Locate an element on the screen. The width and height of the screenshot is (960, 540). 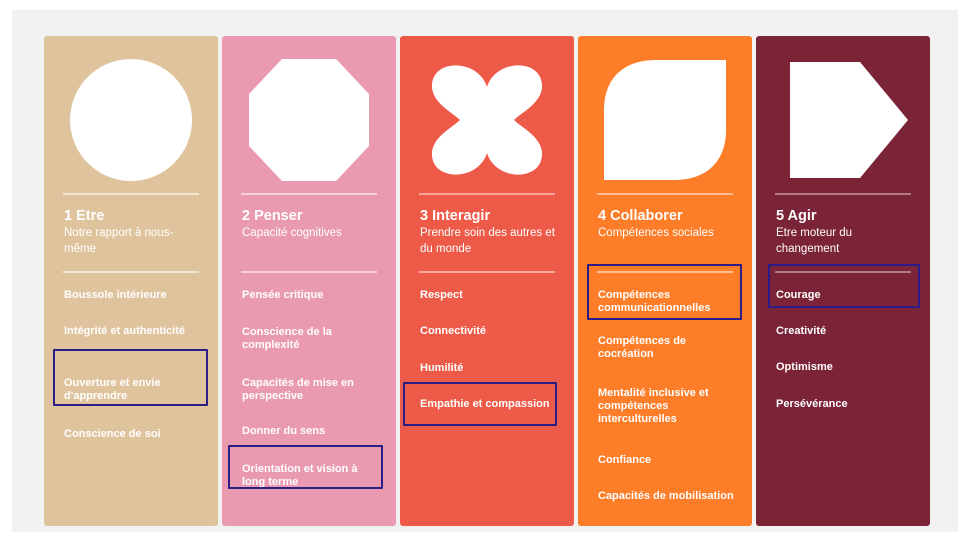
list-item: Confiance is located at coordinates (625, 460).